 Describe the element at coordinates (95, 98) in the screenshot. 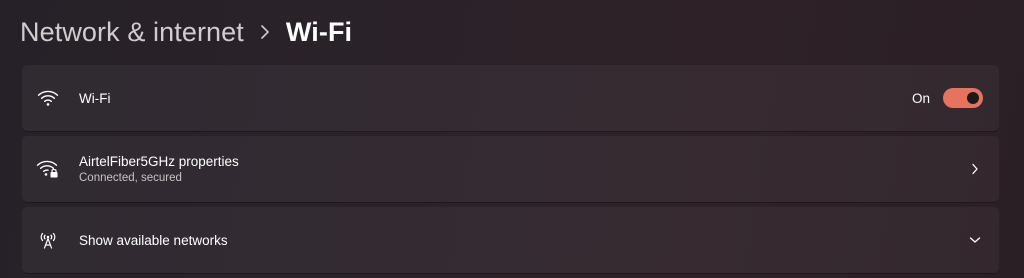

I see `wifi-label: Wi-Fi` at that location.